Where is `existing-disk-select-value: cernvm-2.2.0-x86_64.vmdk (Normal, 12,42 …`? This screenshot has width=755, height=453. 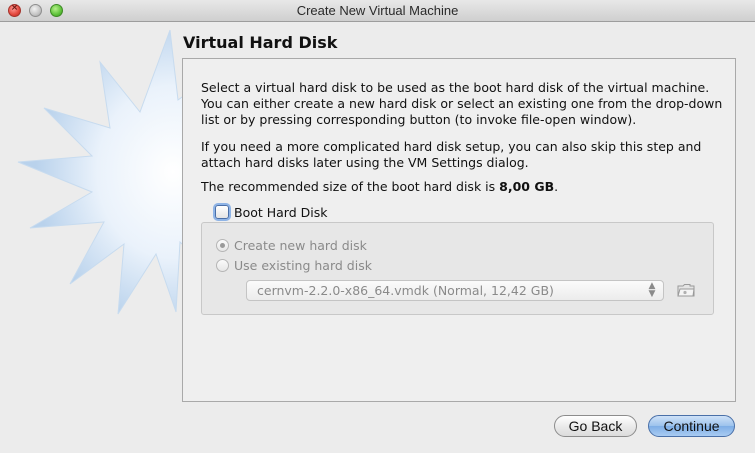
existing-disk-select-value: cernvm-2.2.0-x86_64.vmdk (Normal, 12,42 … is located at coordinates (405, 290).